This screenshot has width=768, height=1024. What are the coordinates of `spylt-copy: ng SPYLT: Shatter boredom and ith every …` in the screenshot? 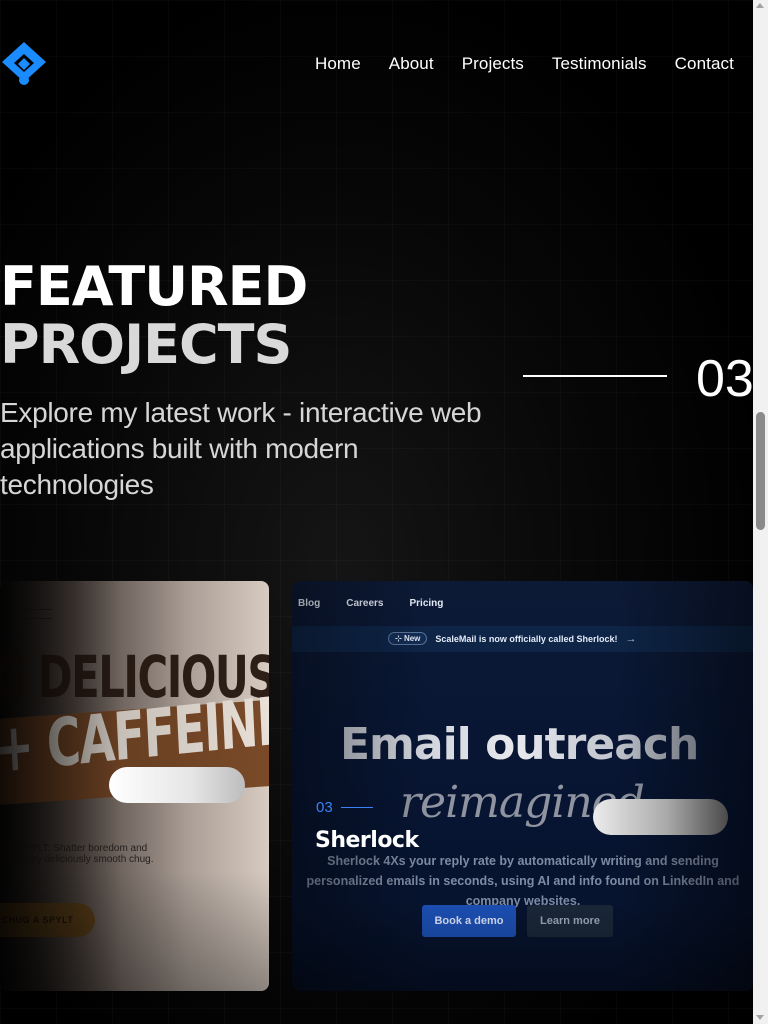 It's located at (79, 854).